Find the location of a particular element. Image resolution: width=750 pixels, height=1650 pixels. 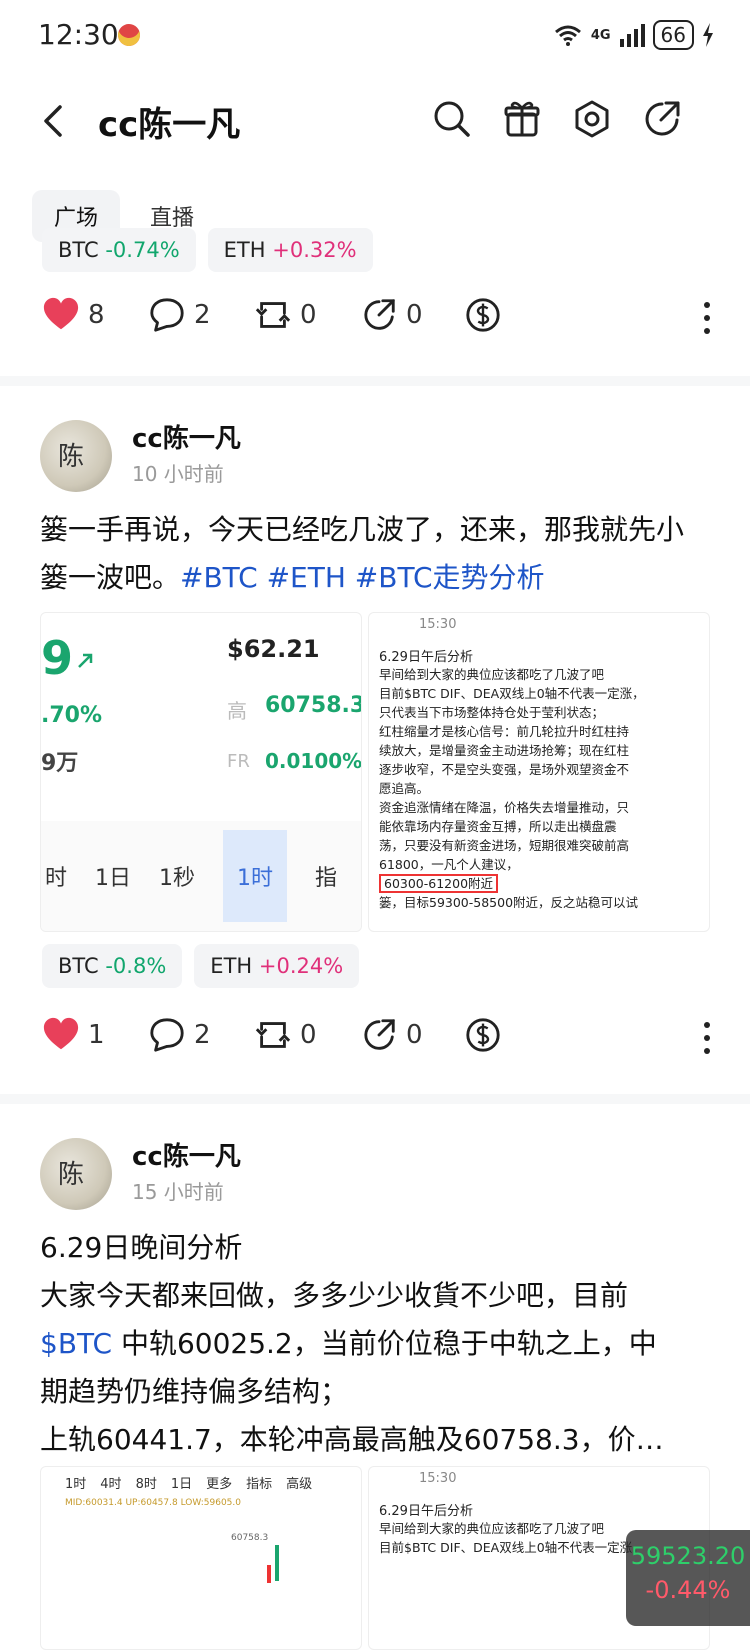

analysis-line: 逐步收窄，不是空头变强，是场外观望资金不 is located at coordinates (504, 769).